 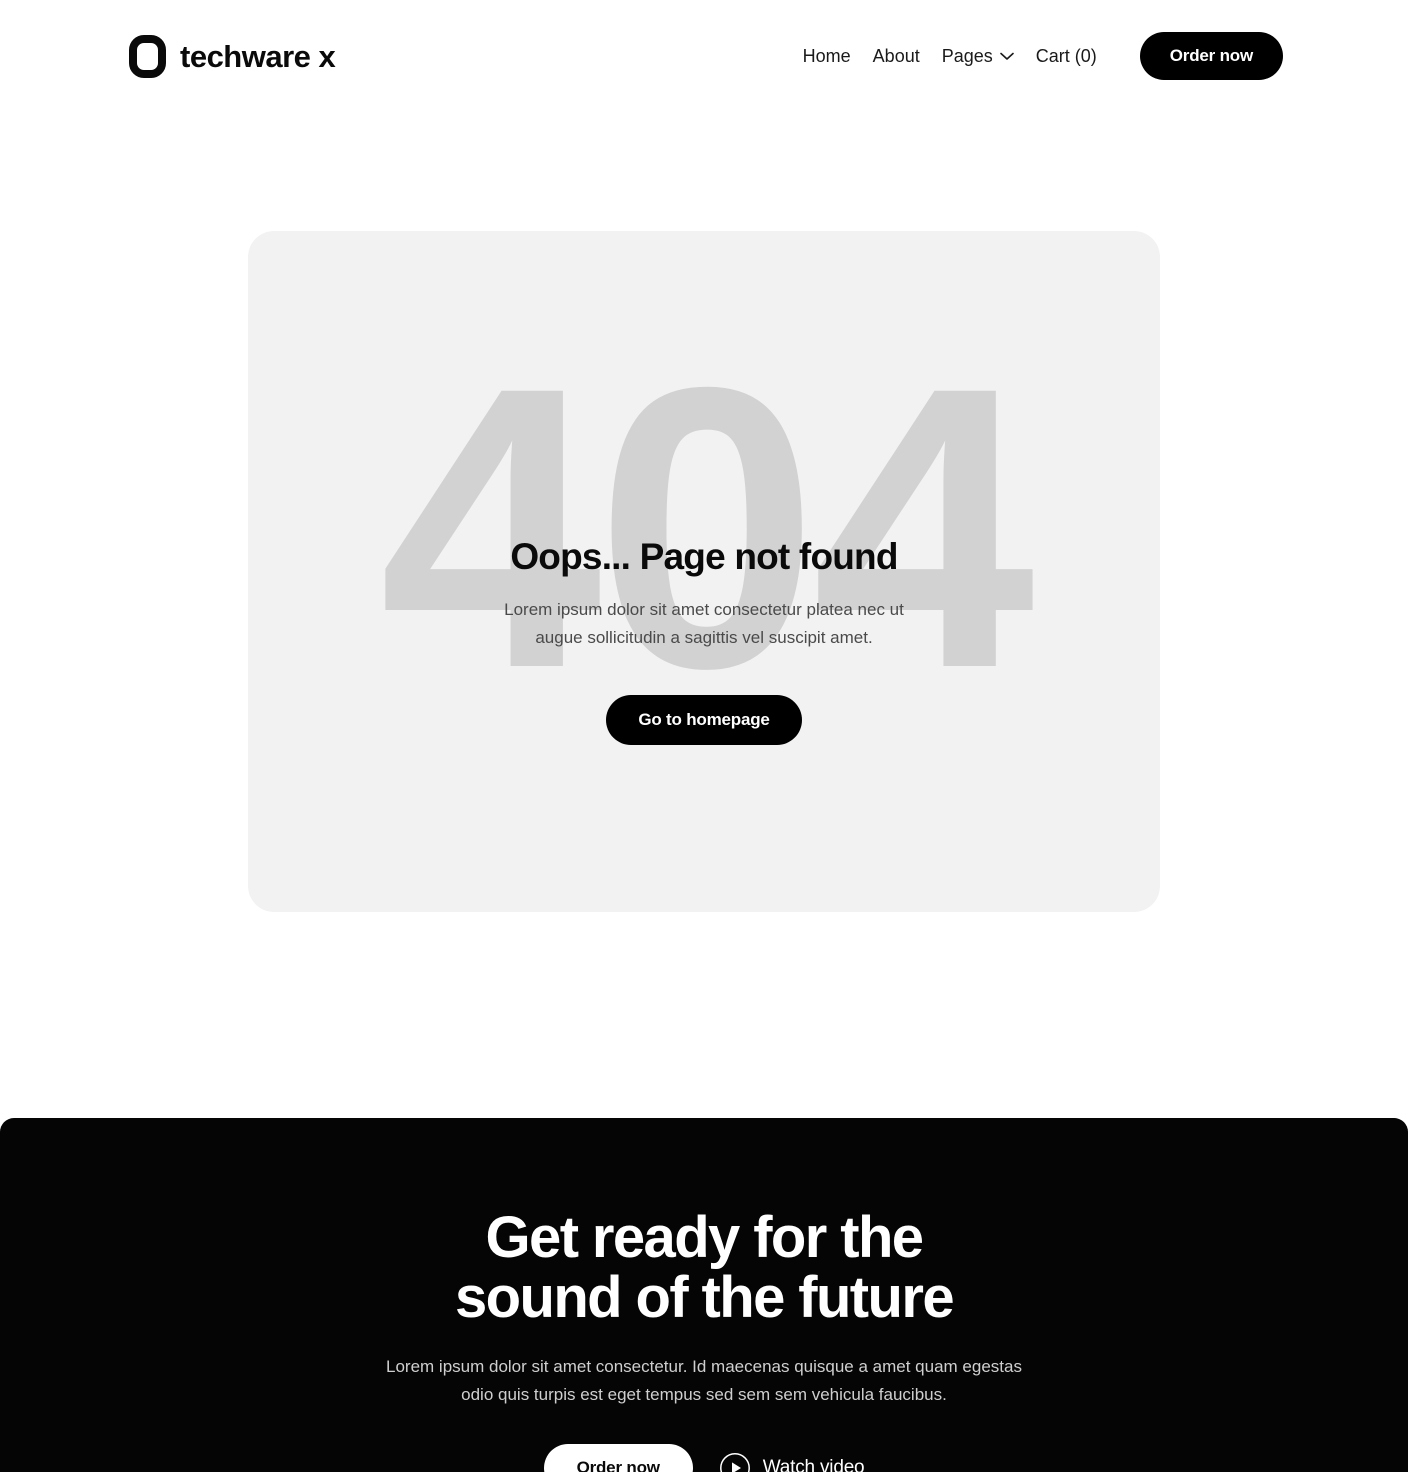 What do you see at coordinates (705, 1237) in the screenshot?
I see `cta-title-line-1: Get ready for the` at bounding box center [705, 1237].